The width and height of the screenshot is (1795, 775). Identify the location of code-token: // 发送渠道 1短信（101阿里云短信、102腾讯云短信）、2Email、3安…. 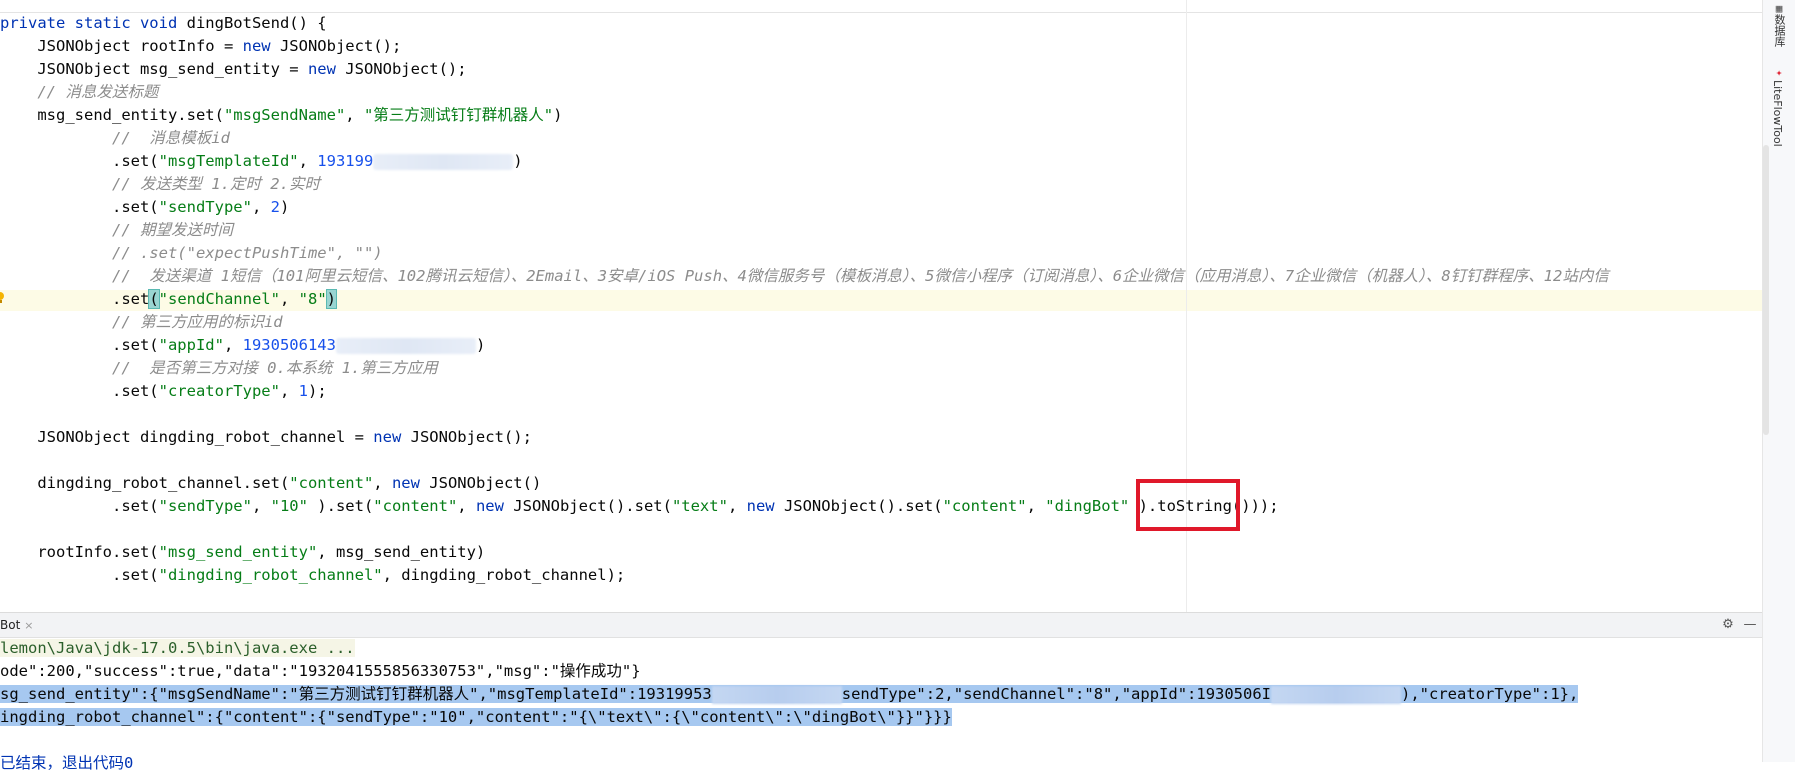
(804, 276).